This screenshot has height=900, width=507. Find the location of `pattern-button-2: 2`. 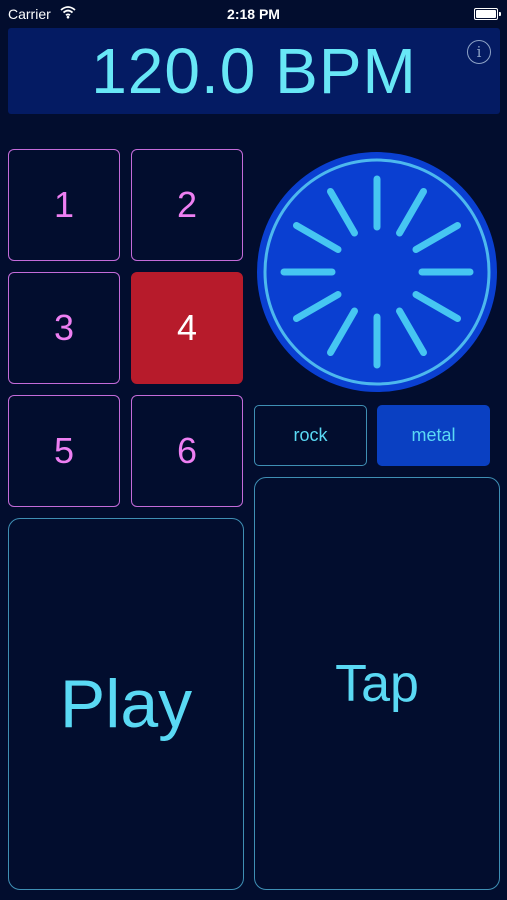

pattern-button-2: 2 is located at coordinates (187, 205).